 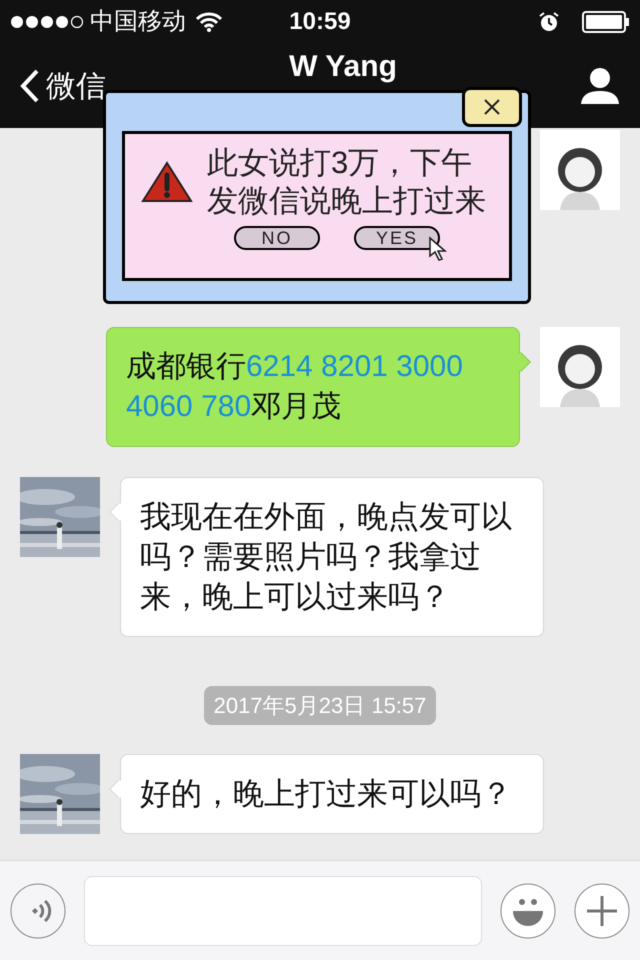 What do you see at coordinates (347, 182) in the screenshot?
I see `dialog-message: 此女说打3万，下午发微信说晚上打过来` at bounding box center [347, 182].